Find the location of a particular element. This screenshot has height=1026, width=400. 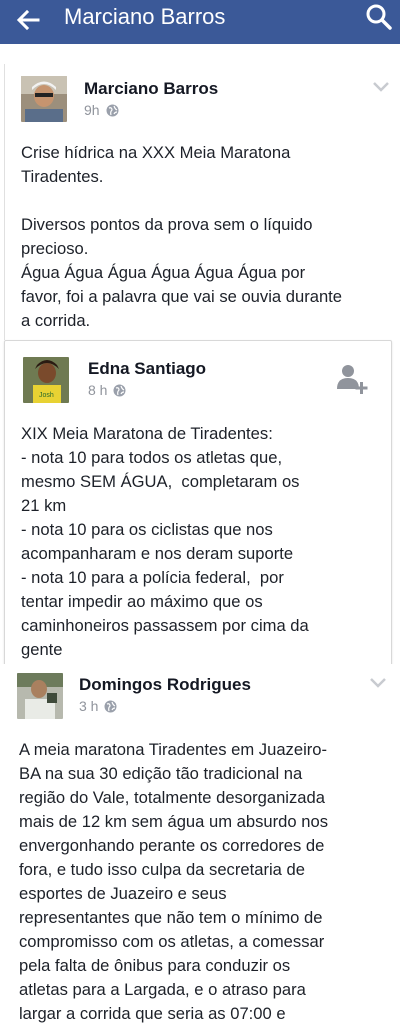

post-meta: 8 h is located at coordinates (107, 390).